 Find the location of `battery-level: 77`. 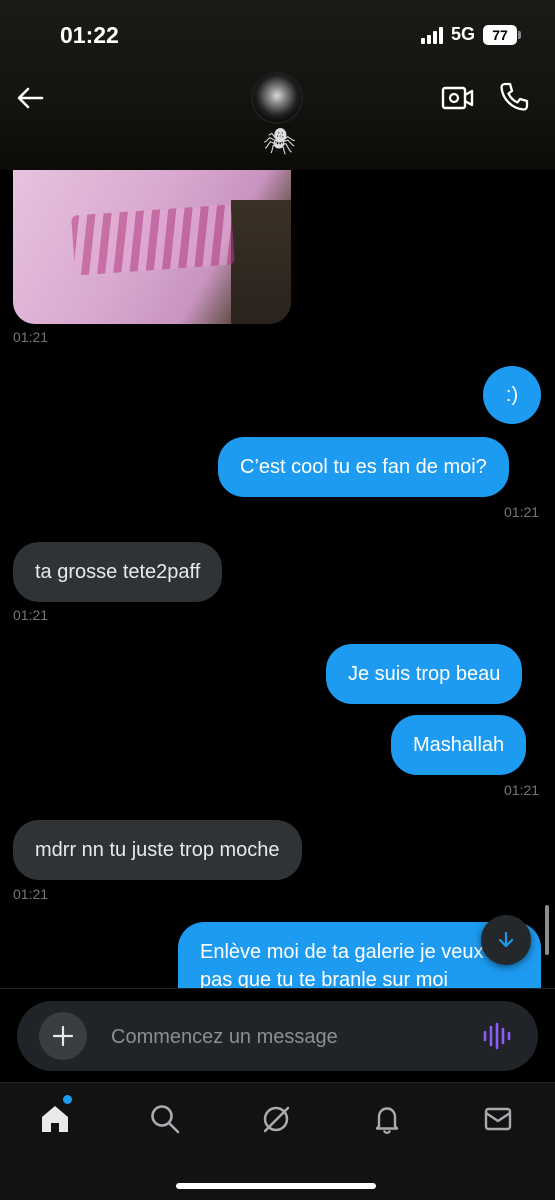

battery-level: 77 is located at coordinates (500, 34).